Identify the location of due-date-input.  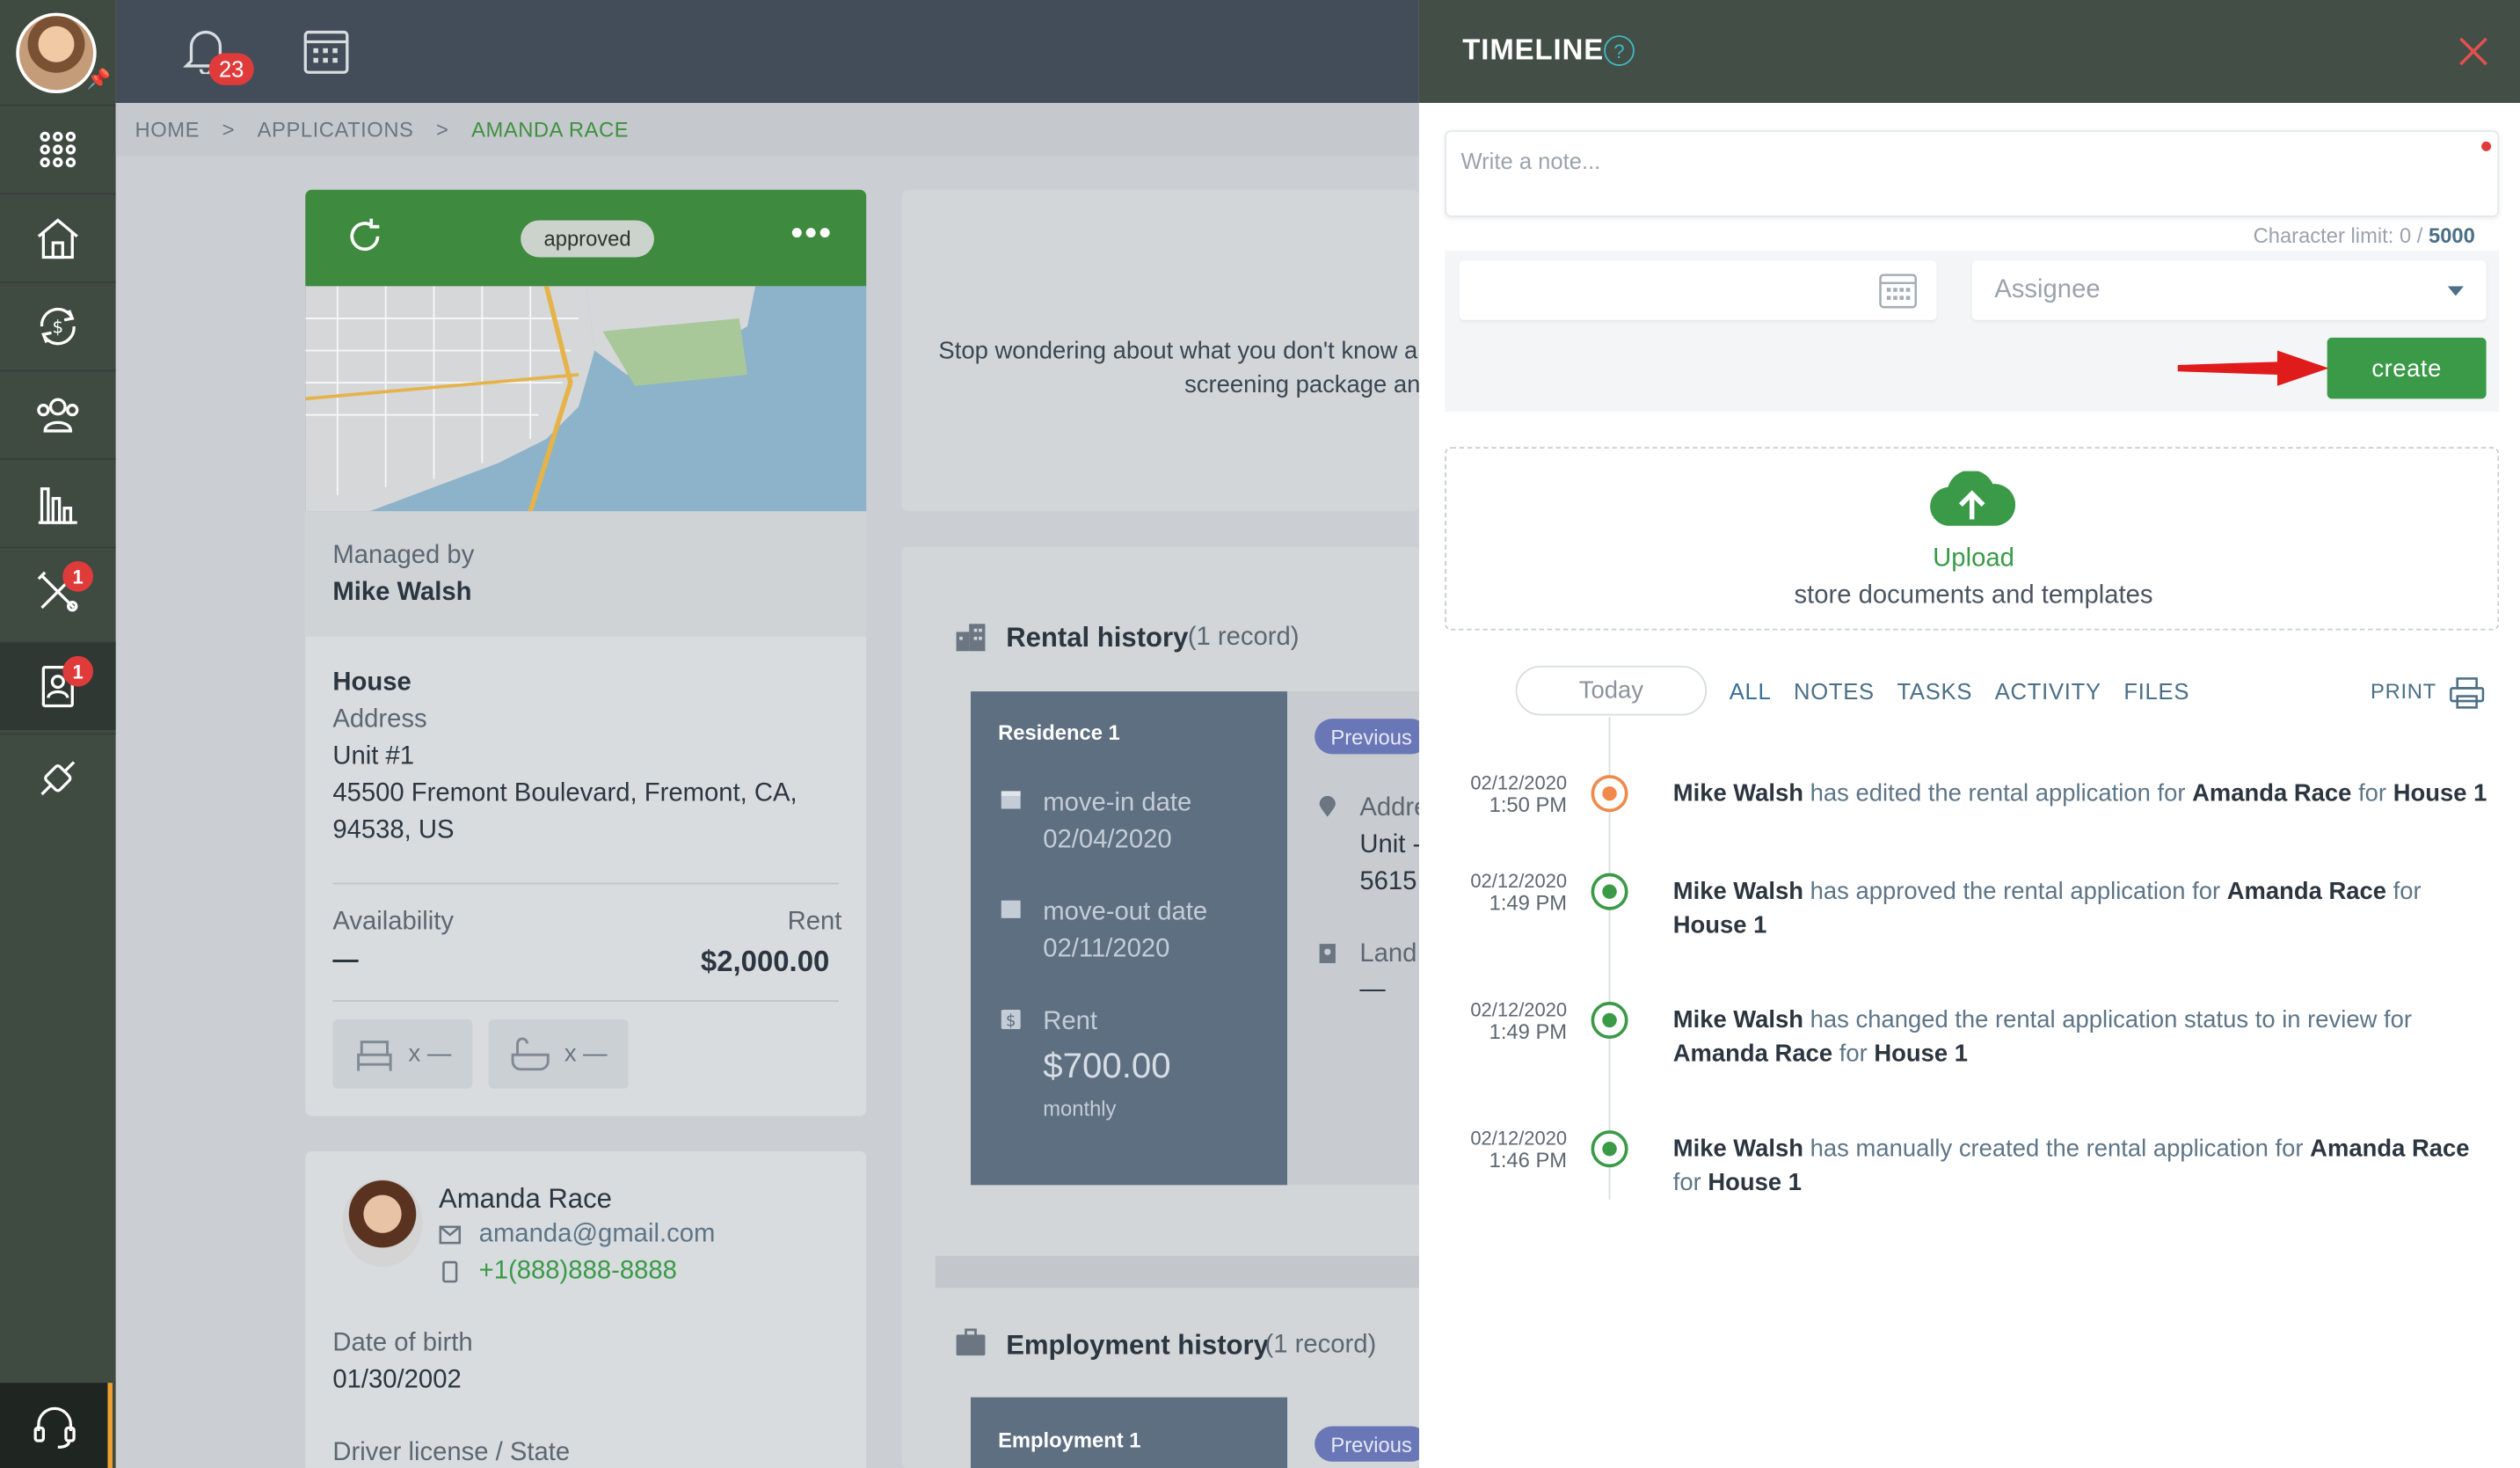
(1698, 290).